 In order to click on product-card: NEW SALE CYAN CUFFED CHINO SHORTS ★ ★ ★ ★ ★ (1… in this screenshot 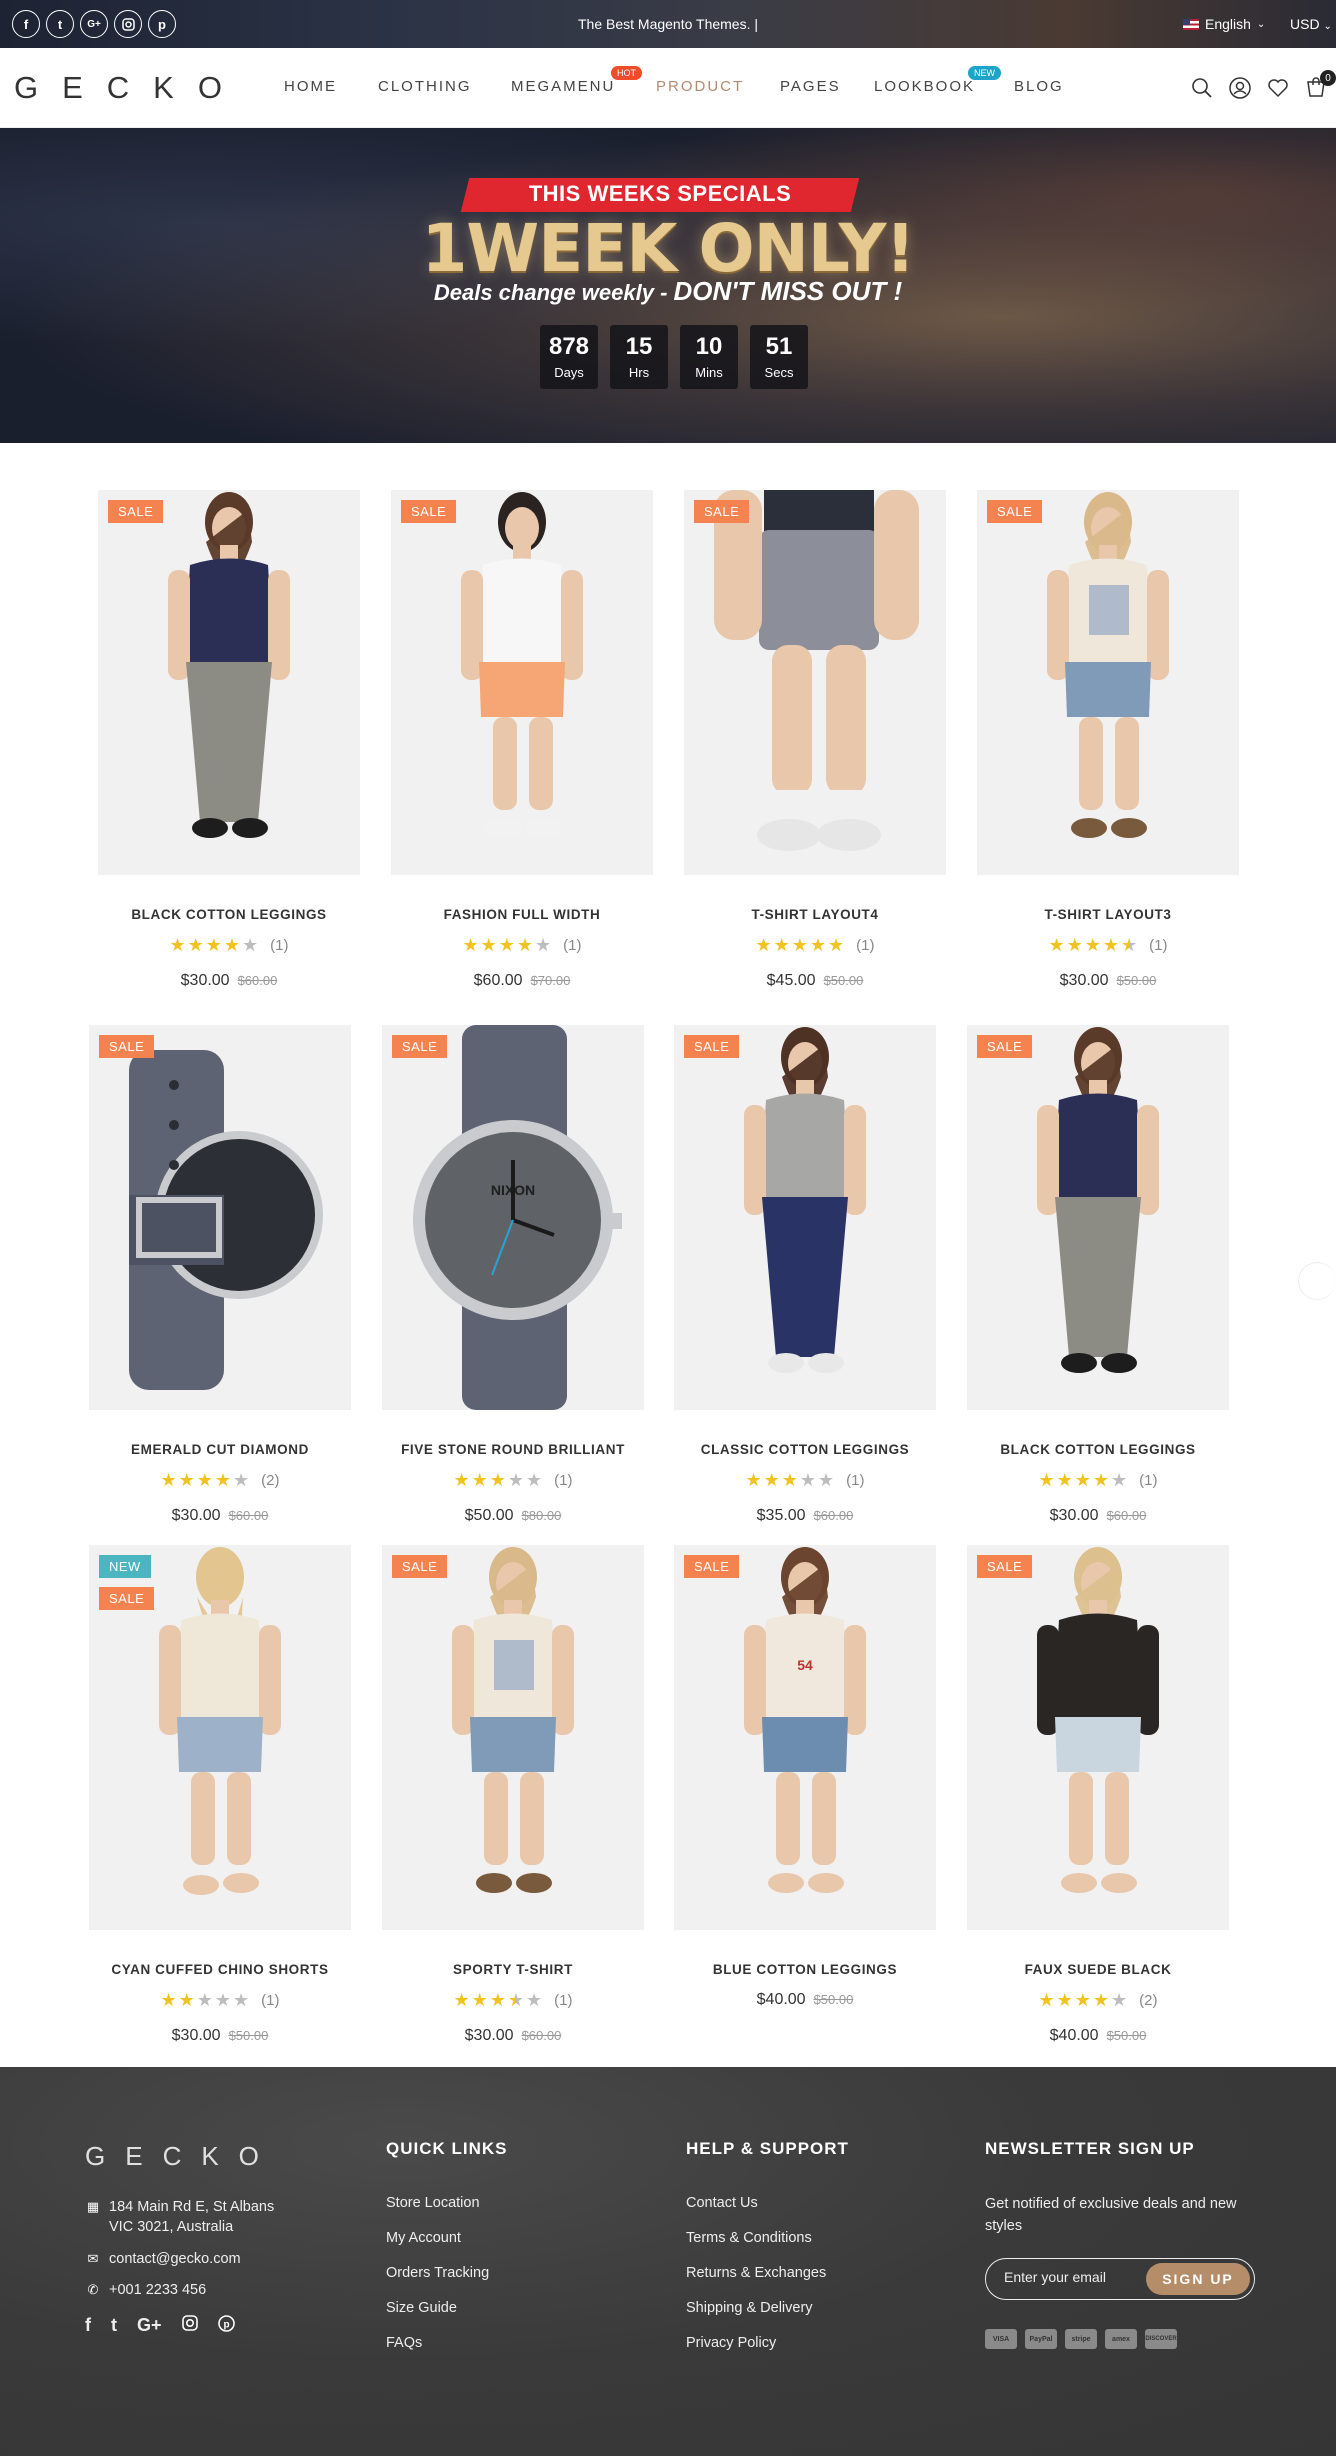, I will do `click(220, 1795)`.